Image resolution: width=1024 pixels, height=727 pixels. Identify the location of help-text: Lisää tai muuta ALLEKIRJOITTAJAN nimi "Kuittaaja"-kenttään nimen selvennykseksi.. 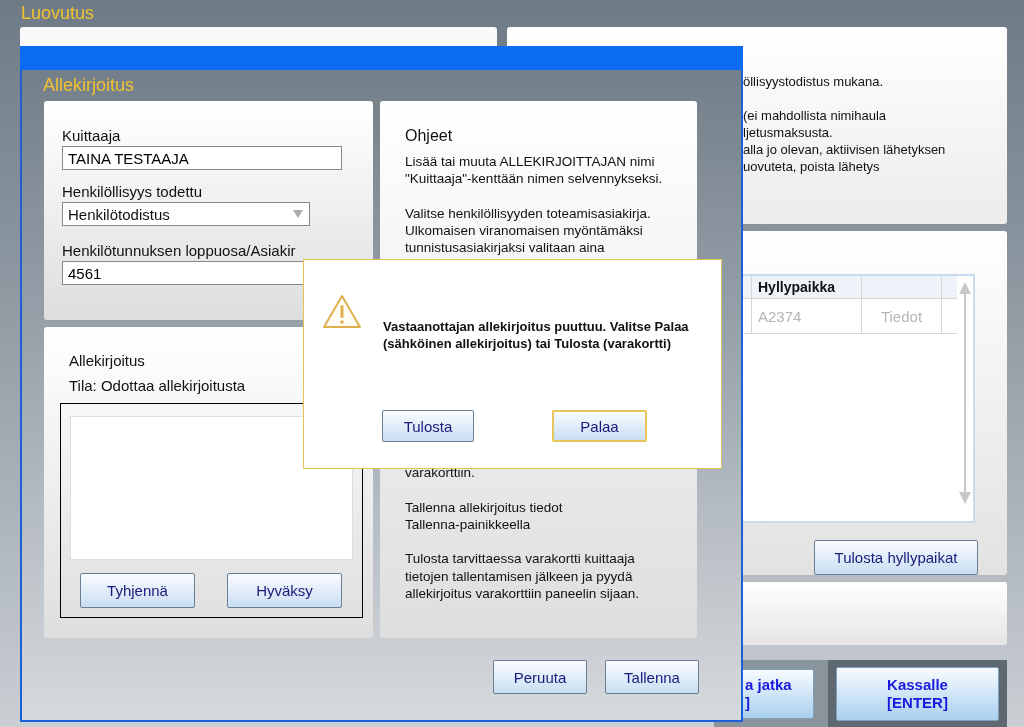
(534, 170).